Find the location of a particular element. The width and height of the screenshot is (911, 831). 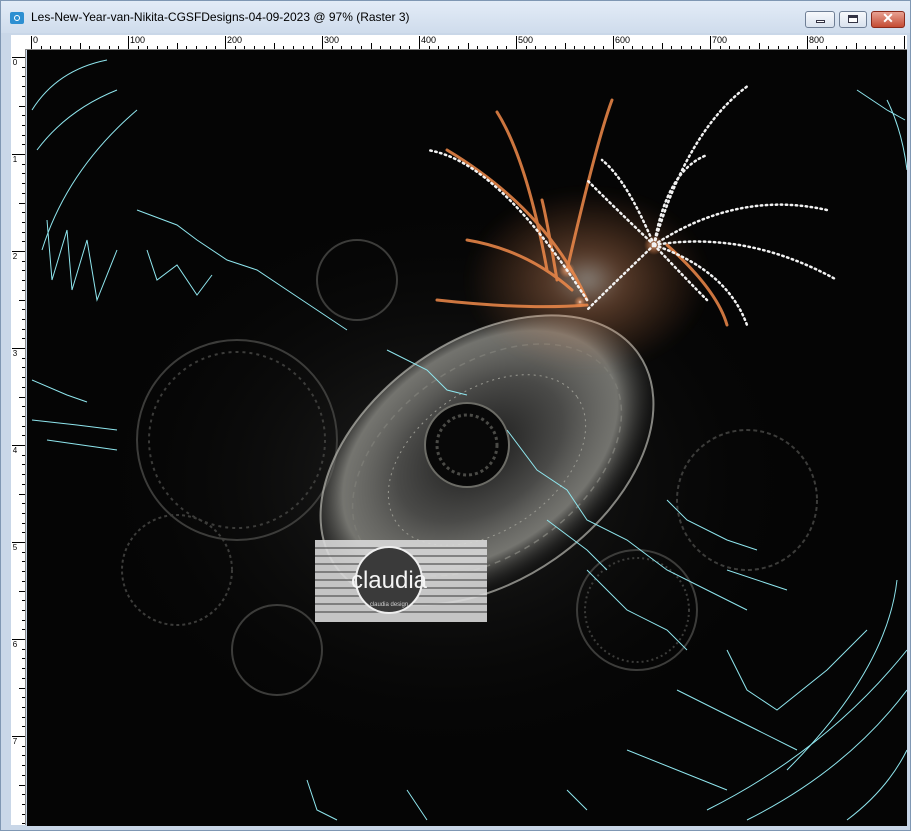

ruler-label: 200 is located at coordinates (235, 40).